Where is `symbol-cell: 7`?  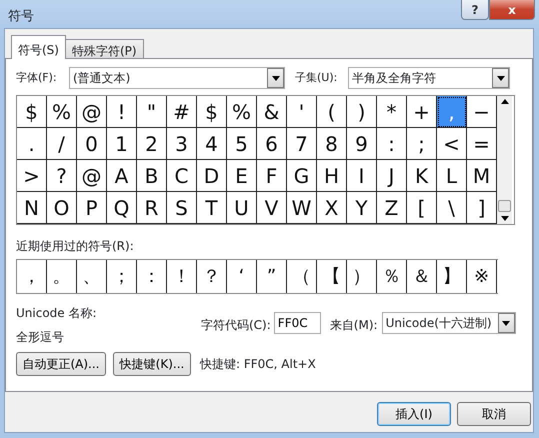 symbol-cell: 7 is located at coordinates (302, 144).